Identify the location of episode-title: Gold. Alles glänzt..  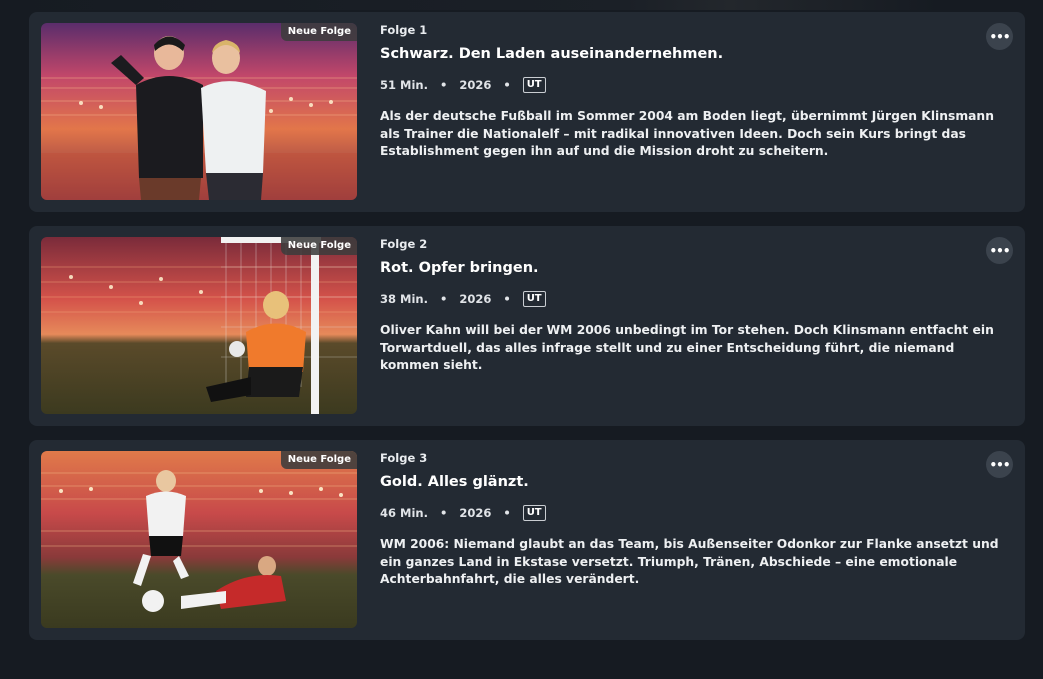
(696, 482).